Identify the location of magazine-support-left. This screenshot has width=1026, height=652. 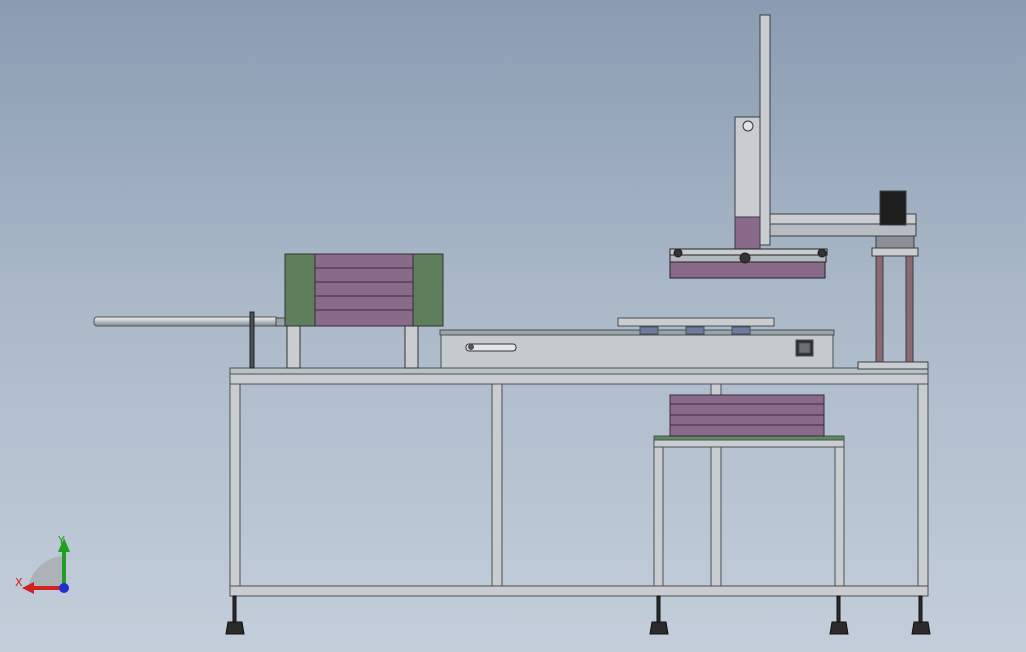
(293, 347).